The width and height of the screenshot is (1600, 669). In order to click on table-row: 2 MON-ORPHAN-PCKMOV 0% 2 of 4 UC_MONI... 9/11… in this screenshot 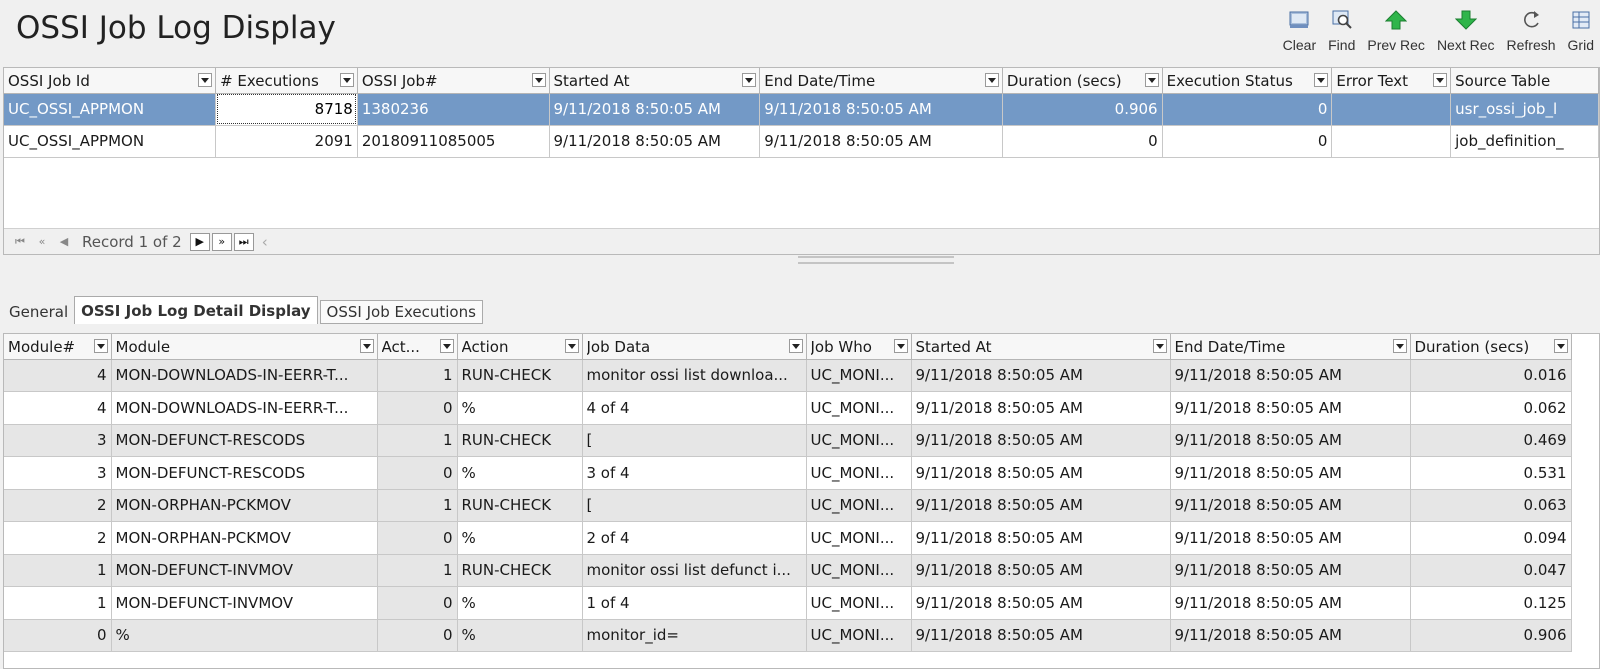, I will do `click(788, 538)`.